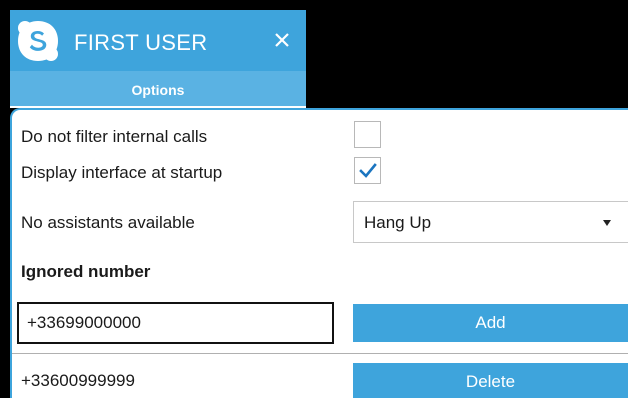  Describe the element at coordinates (398, 222) in the screenshot. I see `no-assistants-select-value: Hang Up` at that location.